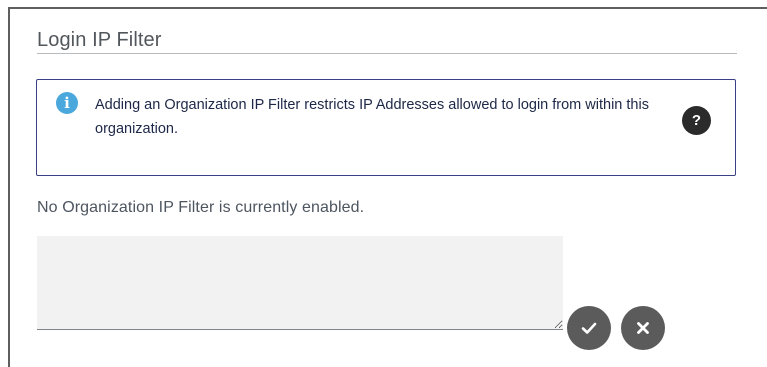 The height and width of the screenshot is (367, 767). I want to click on close-icon, so click(643, 328).